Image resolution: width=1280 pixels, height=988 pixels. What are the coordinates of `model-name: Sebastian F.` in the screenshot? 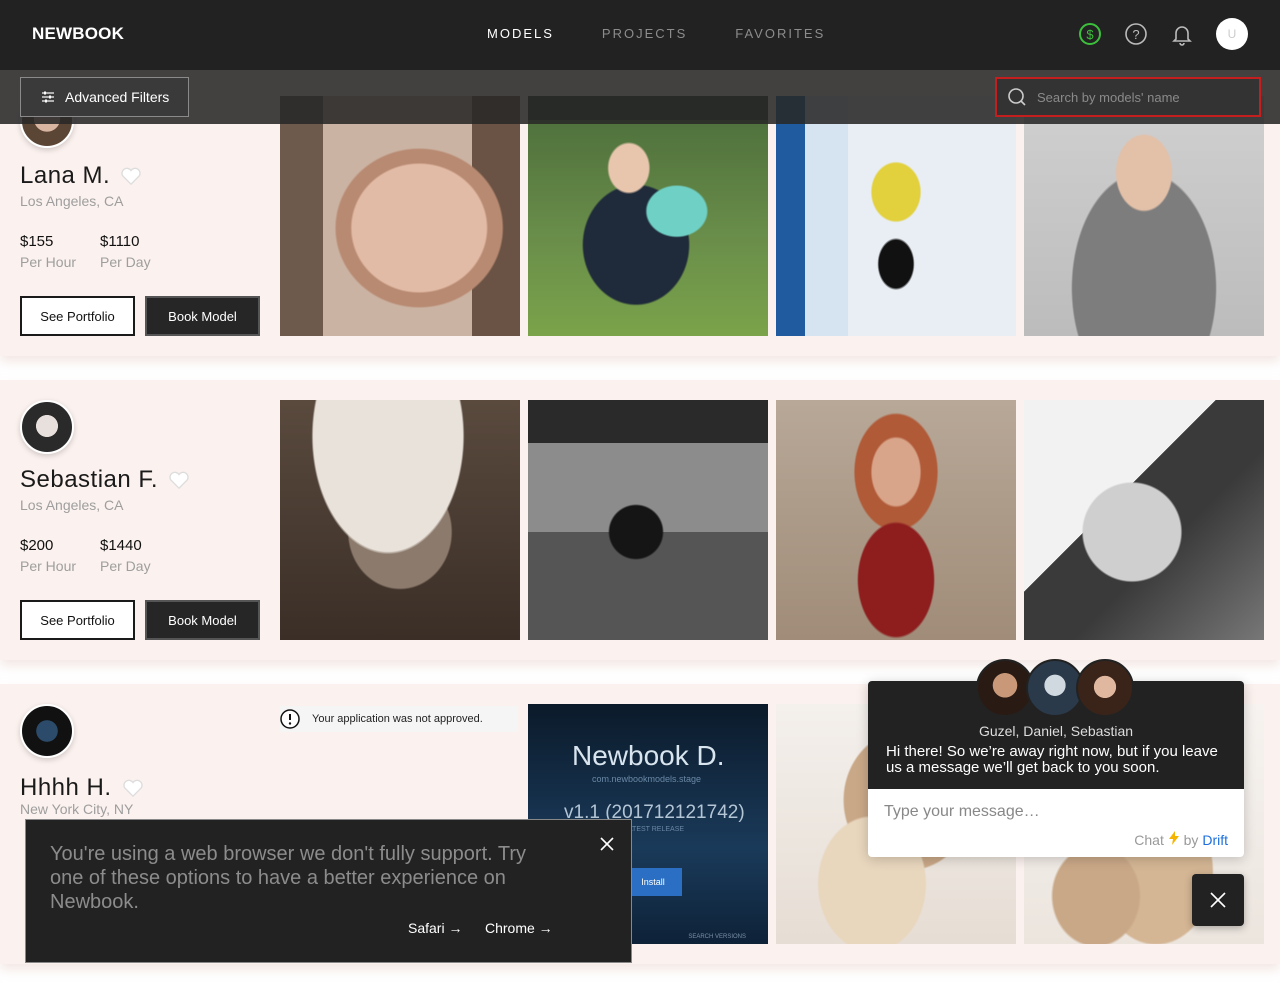 It's located at (89, 480).